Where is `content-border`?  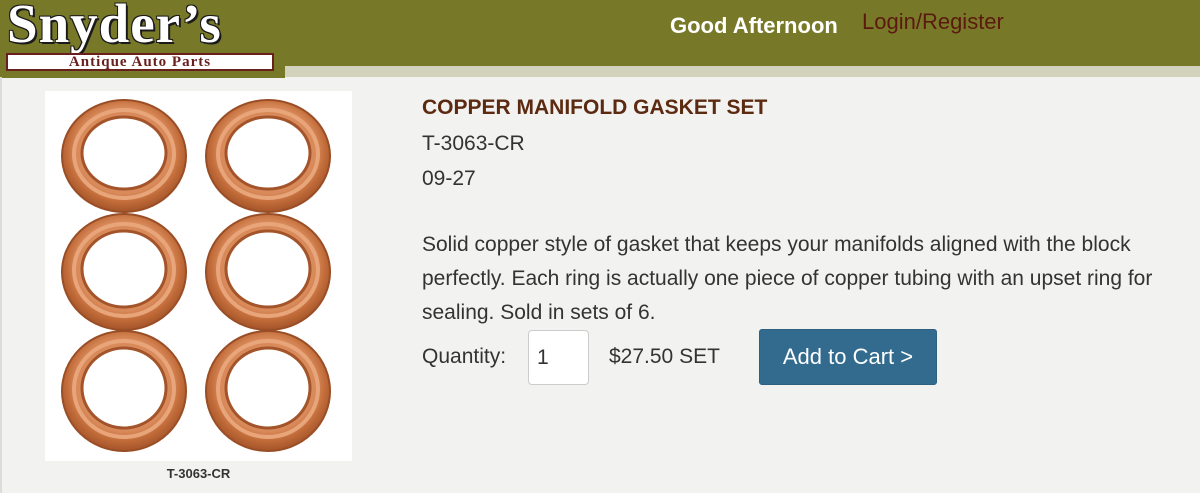
content-border is located at coordinates (1, 285).